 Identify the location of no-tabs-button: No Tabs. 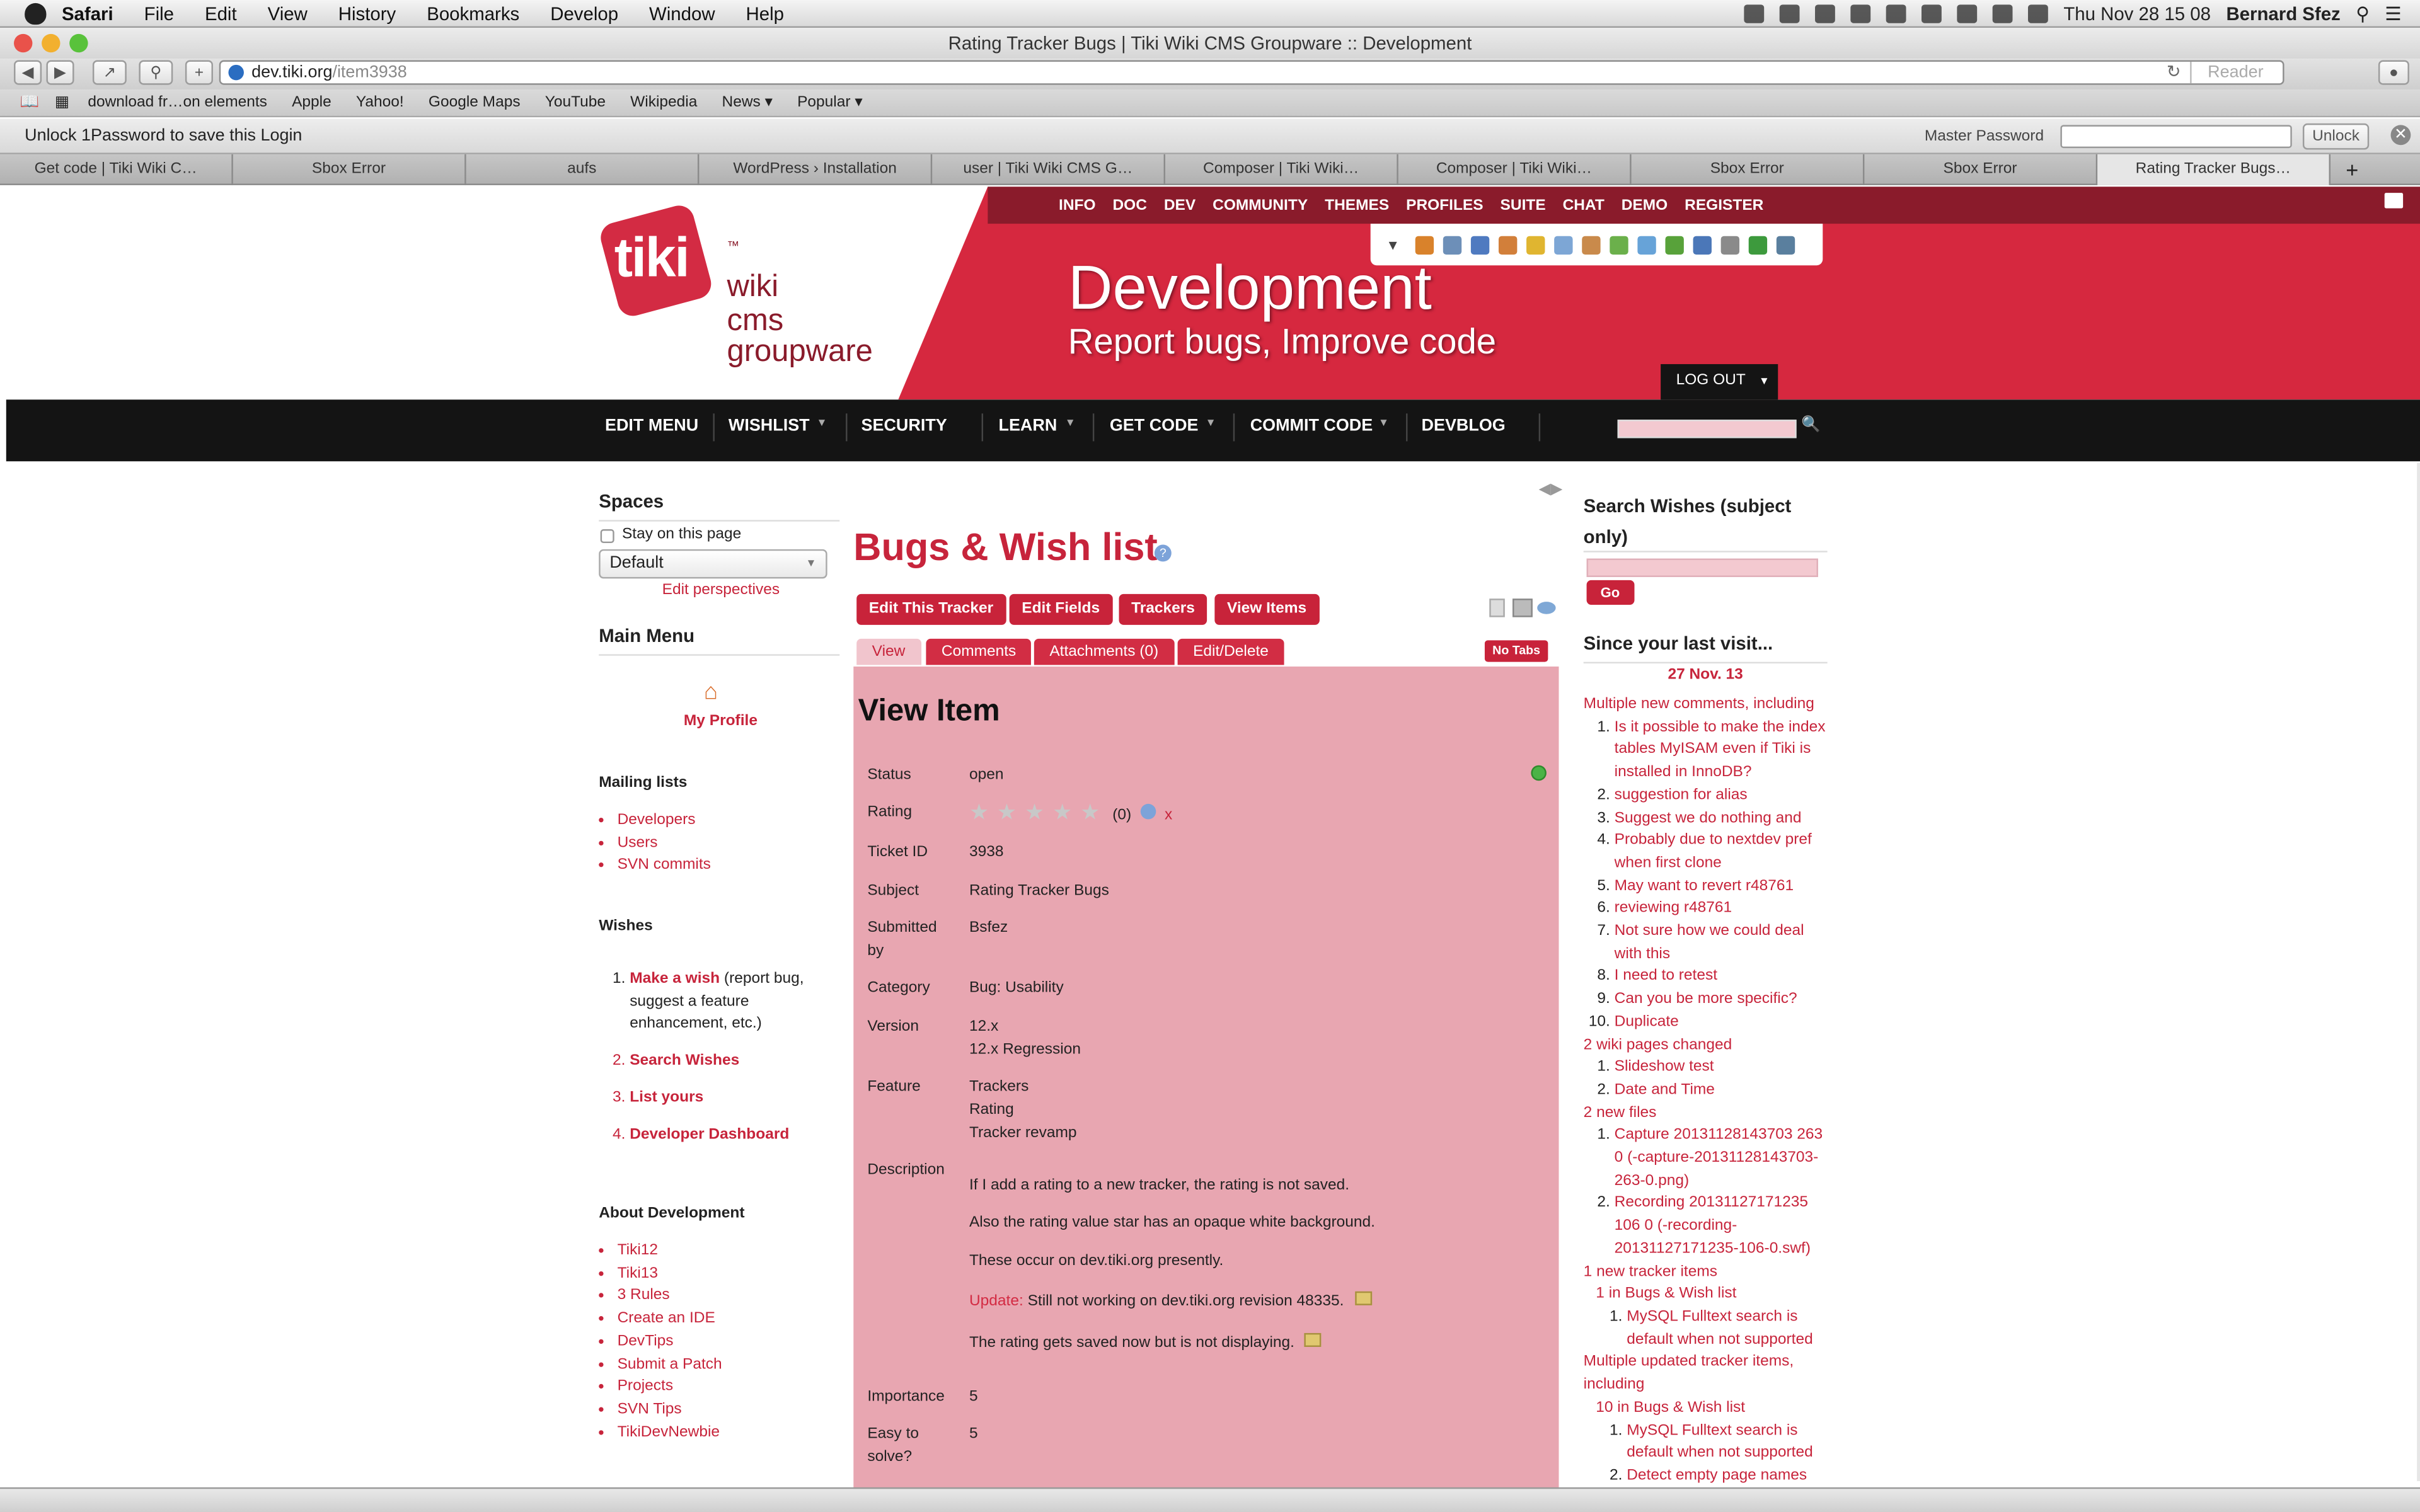
(1516, 651).